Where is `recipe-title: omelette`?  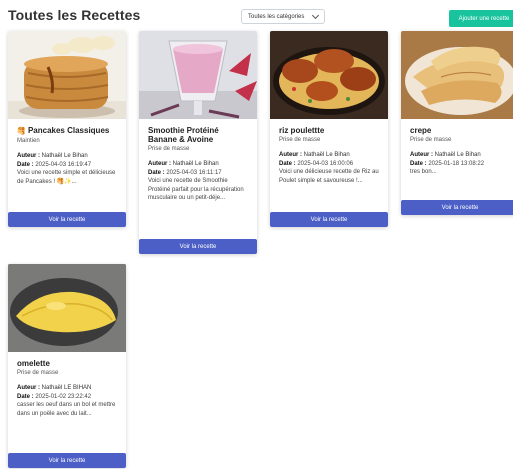
recipe-title: omelette is located at coordinates (33, 363).